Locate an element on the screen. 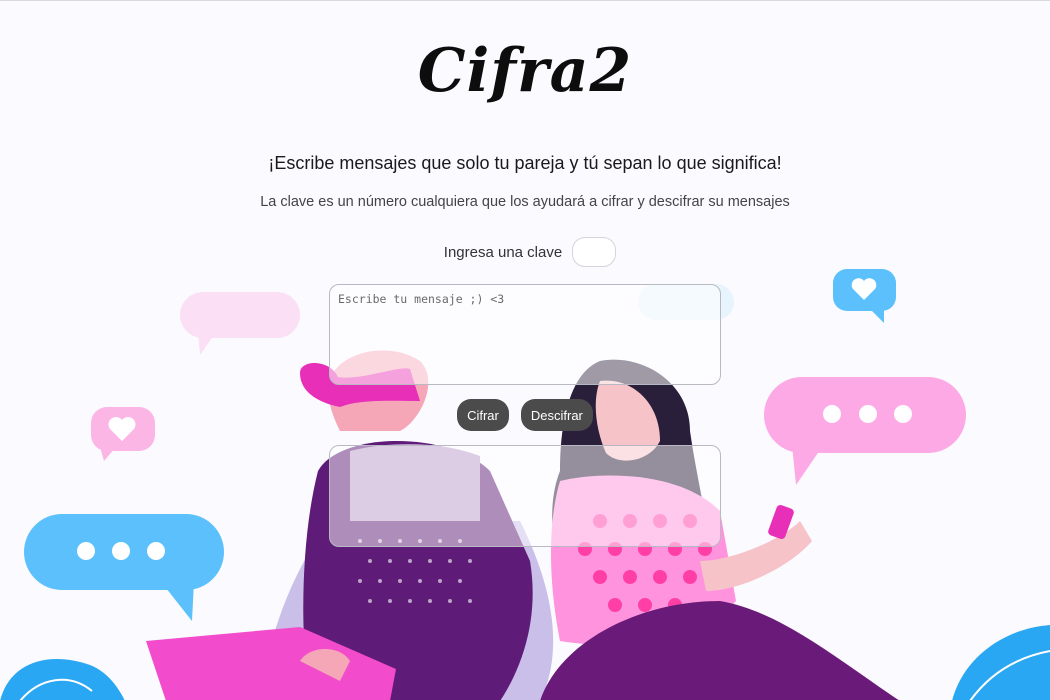  chat-bubble-pale-pink-icon is located at coordinates (240, 323).